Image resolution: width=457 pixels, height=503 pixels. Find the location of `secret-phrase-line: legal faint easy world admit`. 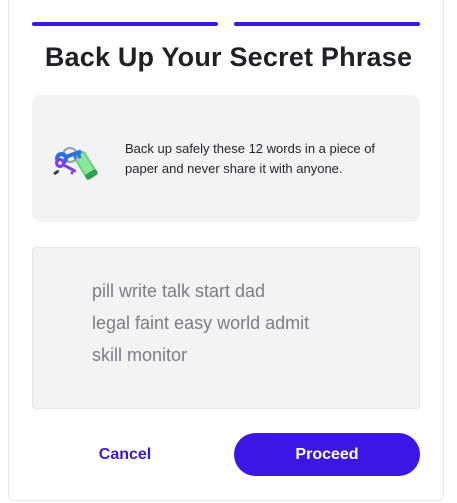

secret-phrase-line: legal faint easy world admit is located at coordinates (201, 323).